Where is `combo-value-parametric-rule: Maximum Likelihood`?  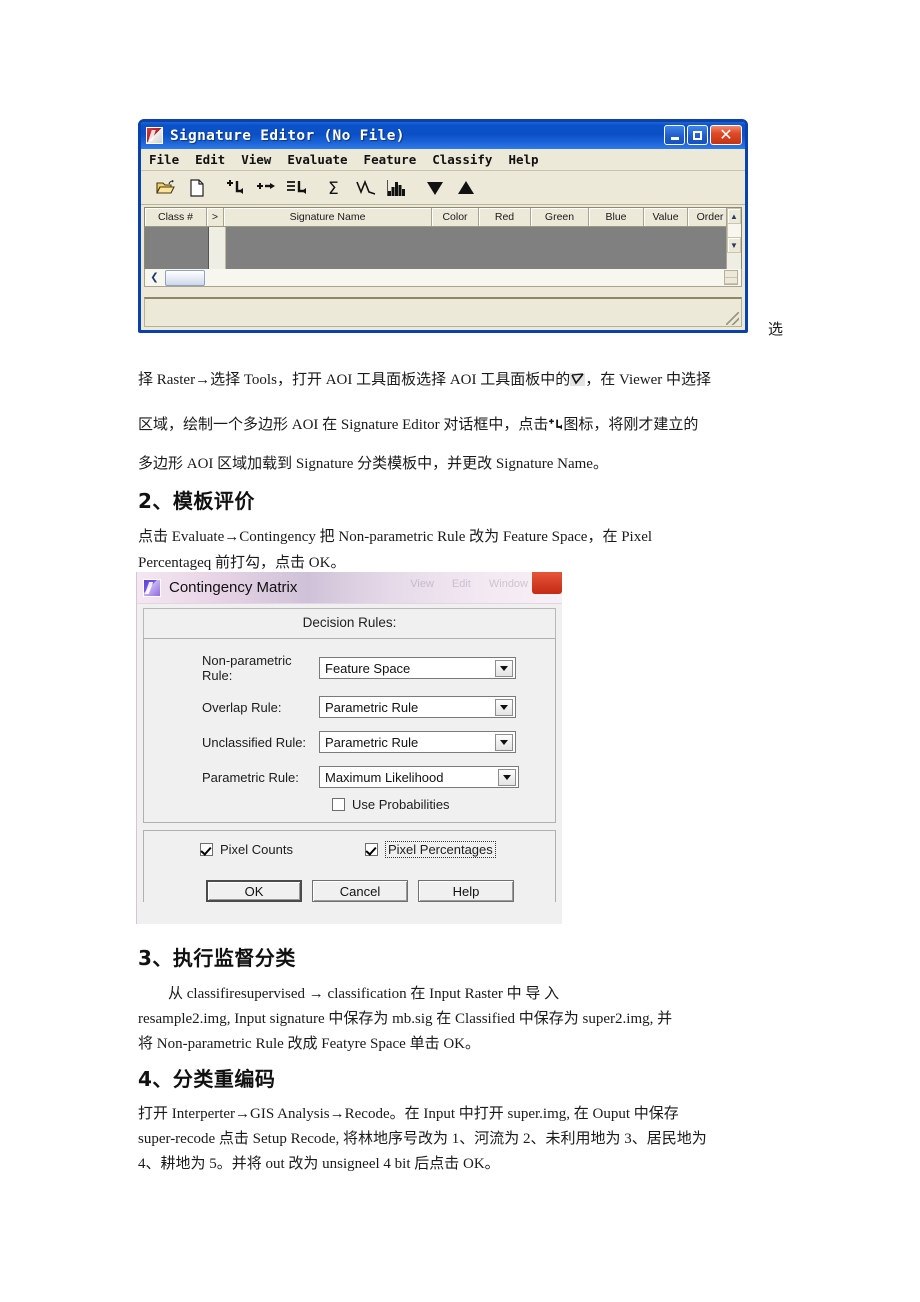 combo-value-parametric-rule: Maximum Likelihood is located at coordinates (384, 777).